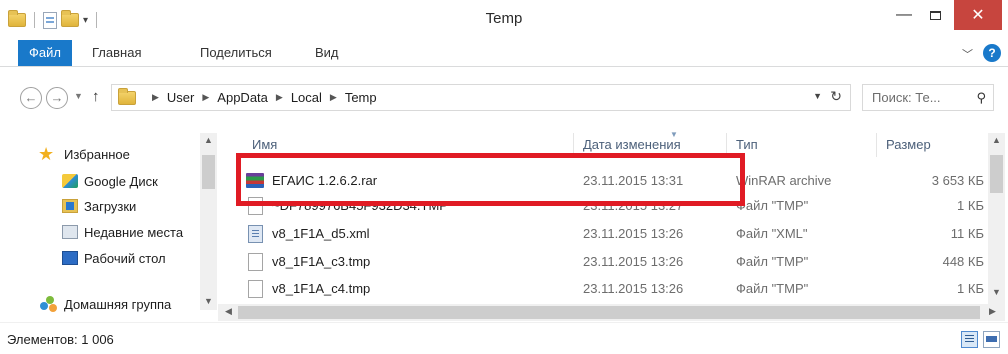 The width and height of the screenshot is (1008, 354). What do you see at coordinates (772, 233) in the screenshot?
I see `file-type: Файл "XML"` at bounding box center [772, 233].